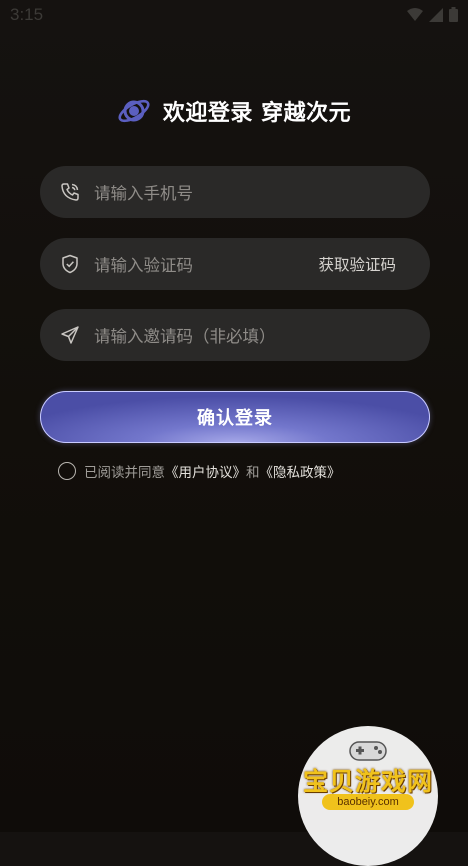 The height and width of the screenshot is (866, 468). I want to click on watermark: 宝贝游戏网 baobeiy.com, so click(368, 796).